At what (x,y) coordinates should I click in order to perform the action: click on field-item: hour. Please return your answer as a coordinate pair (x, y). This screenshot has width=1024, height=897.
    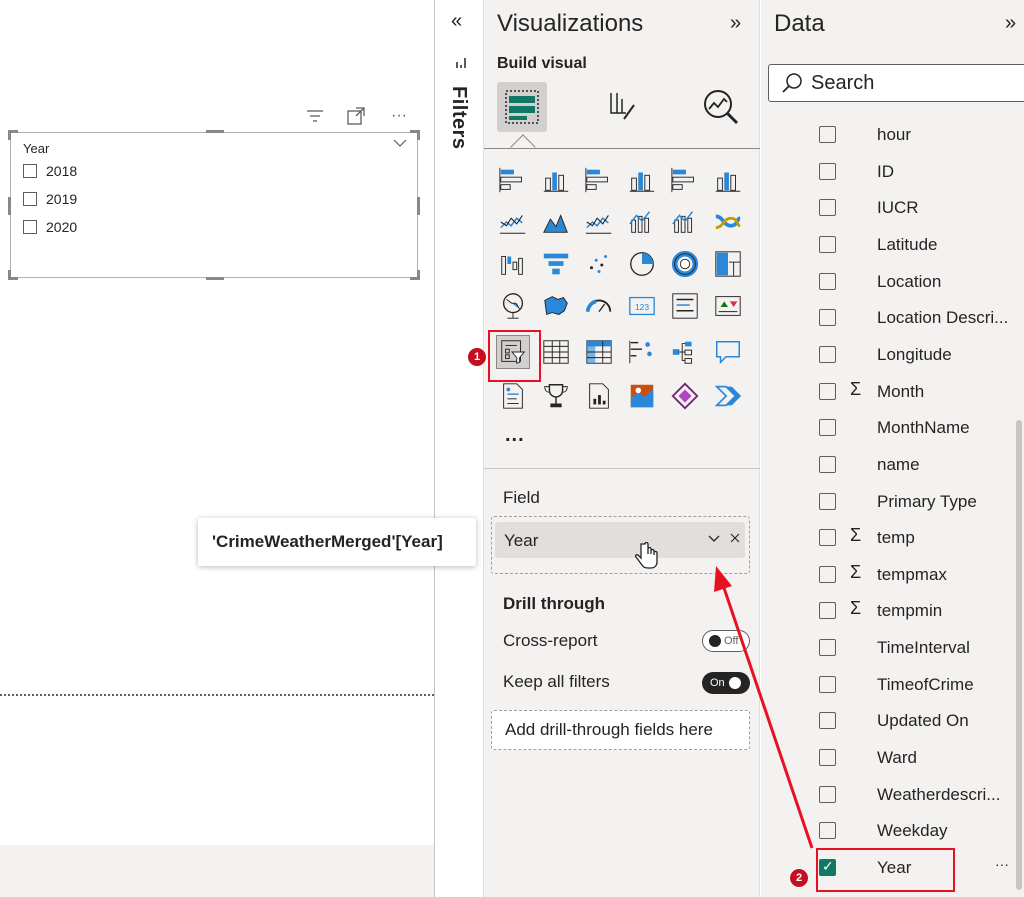
    Looking at the image, I should click on (888, 135).